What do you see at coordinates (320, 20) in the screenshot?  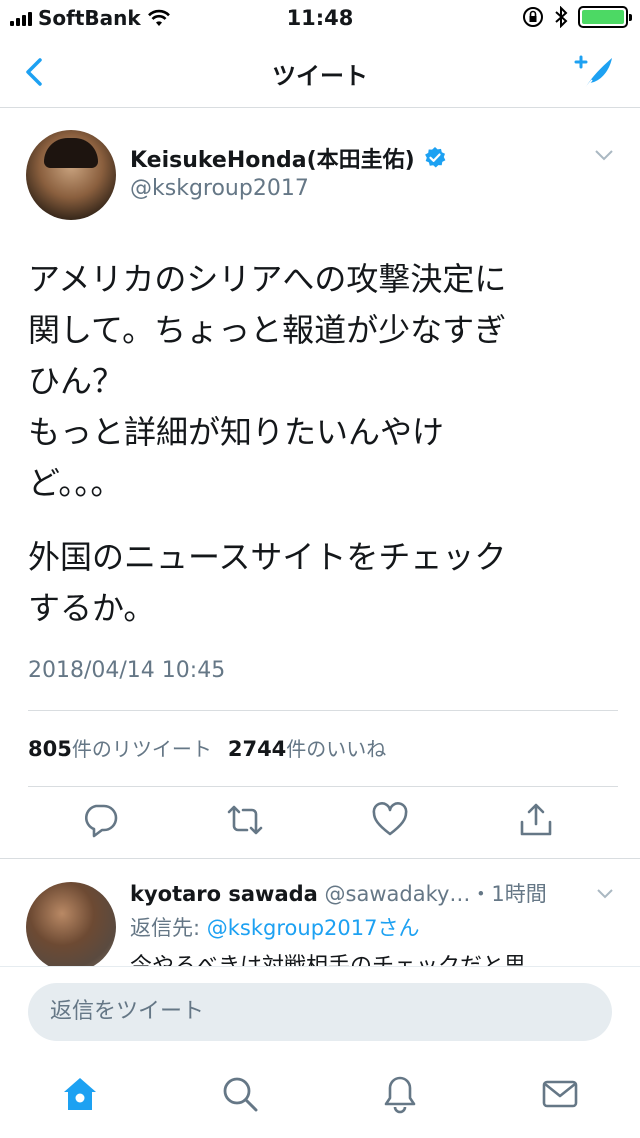 I see `status-bar: SoftBank 11:48` at bounding box center [320, 20].